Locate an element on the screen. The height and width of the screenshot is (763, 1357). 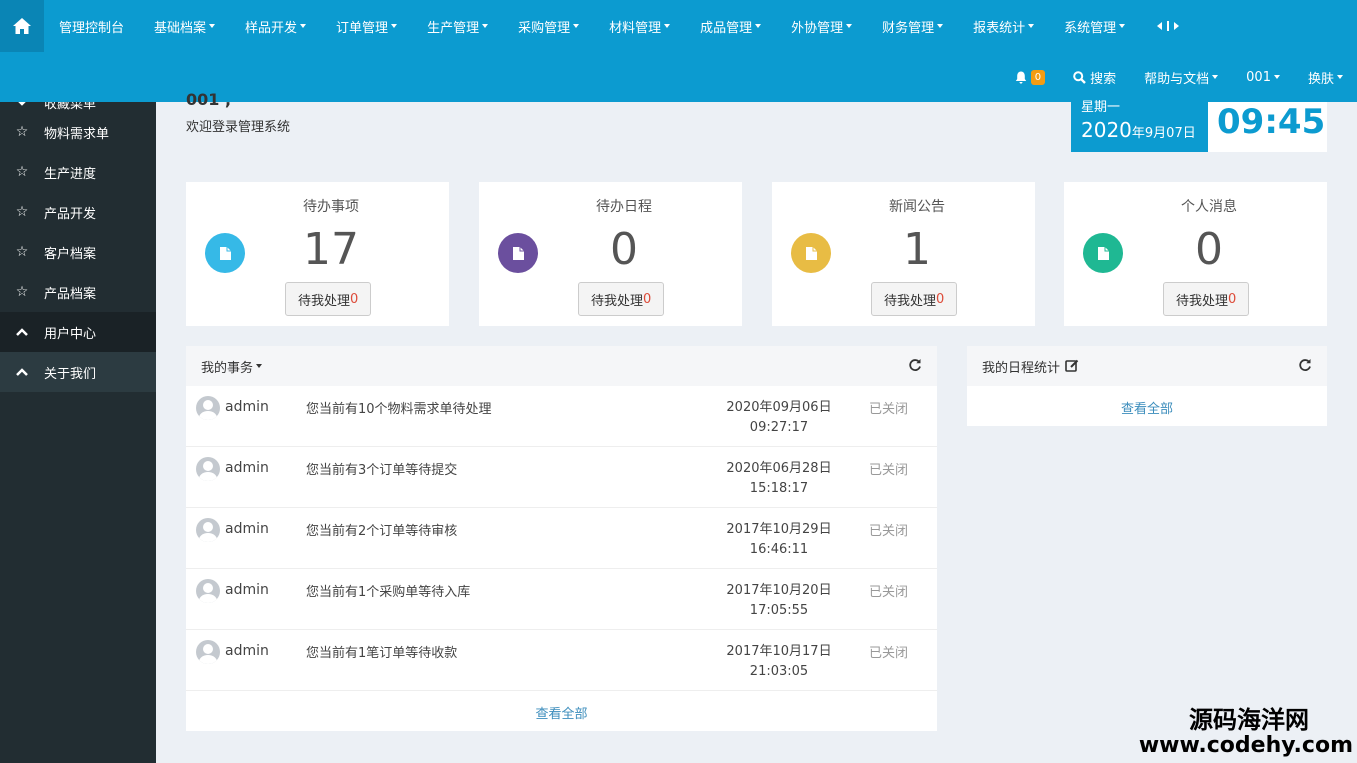
task-message: 您当前有10个物料需求单待处理 is located at coordinates (399, 407).